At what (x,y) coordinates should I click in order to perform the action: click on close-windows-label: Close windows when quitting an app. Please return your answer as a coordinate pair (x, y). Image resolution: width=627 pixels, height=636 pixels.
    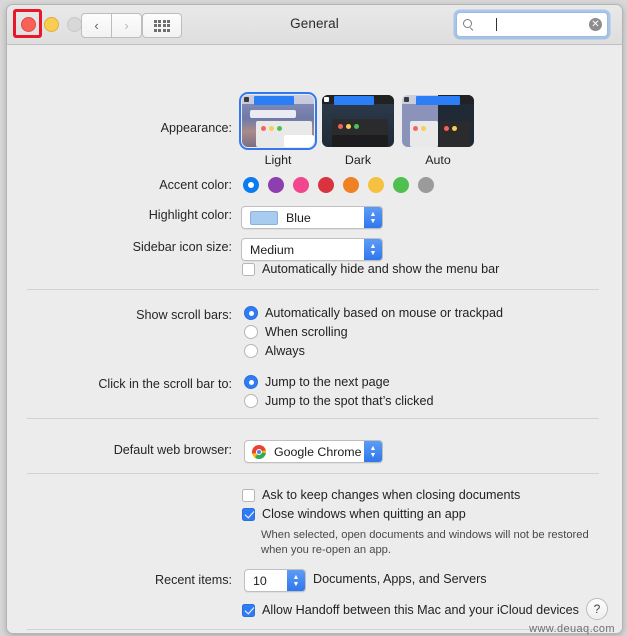
    Looking at the image, I should click on (364, 514).